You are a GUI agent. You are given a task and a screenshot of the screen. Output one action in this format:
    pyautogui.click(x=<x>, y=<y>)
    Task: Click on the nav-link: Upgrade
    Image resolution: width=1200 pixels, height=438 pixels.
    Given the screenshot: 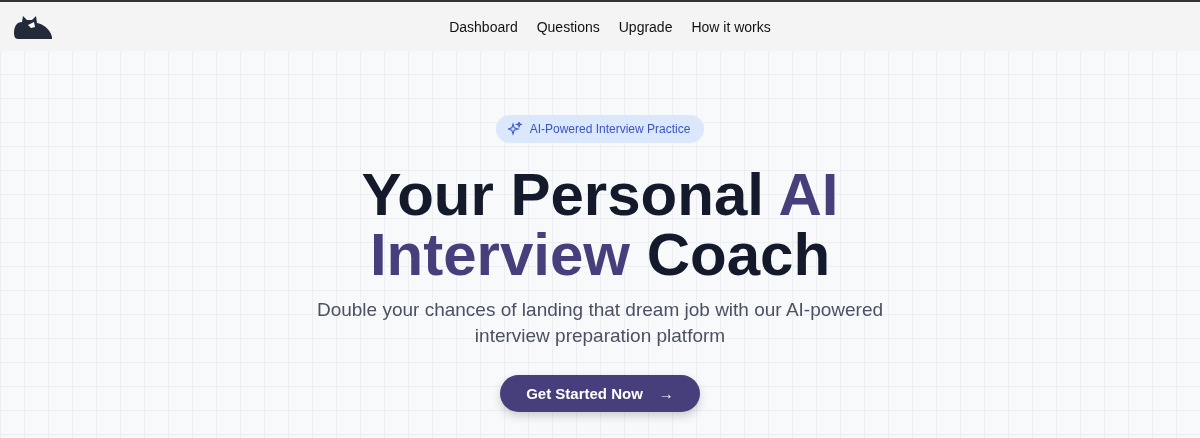 What is the action you would take?
    pyautogui.click(x=645, y=26)
    